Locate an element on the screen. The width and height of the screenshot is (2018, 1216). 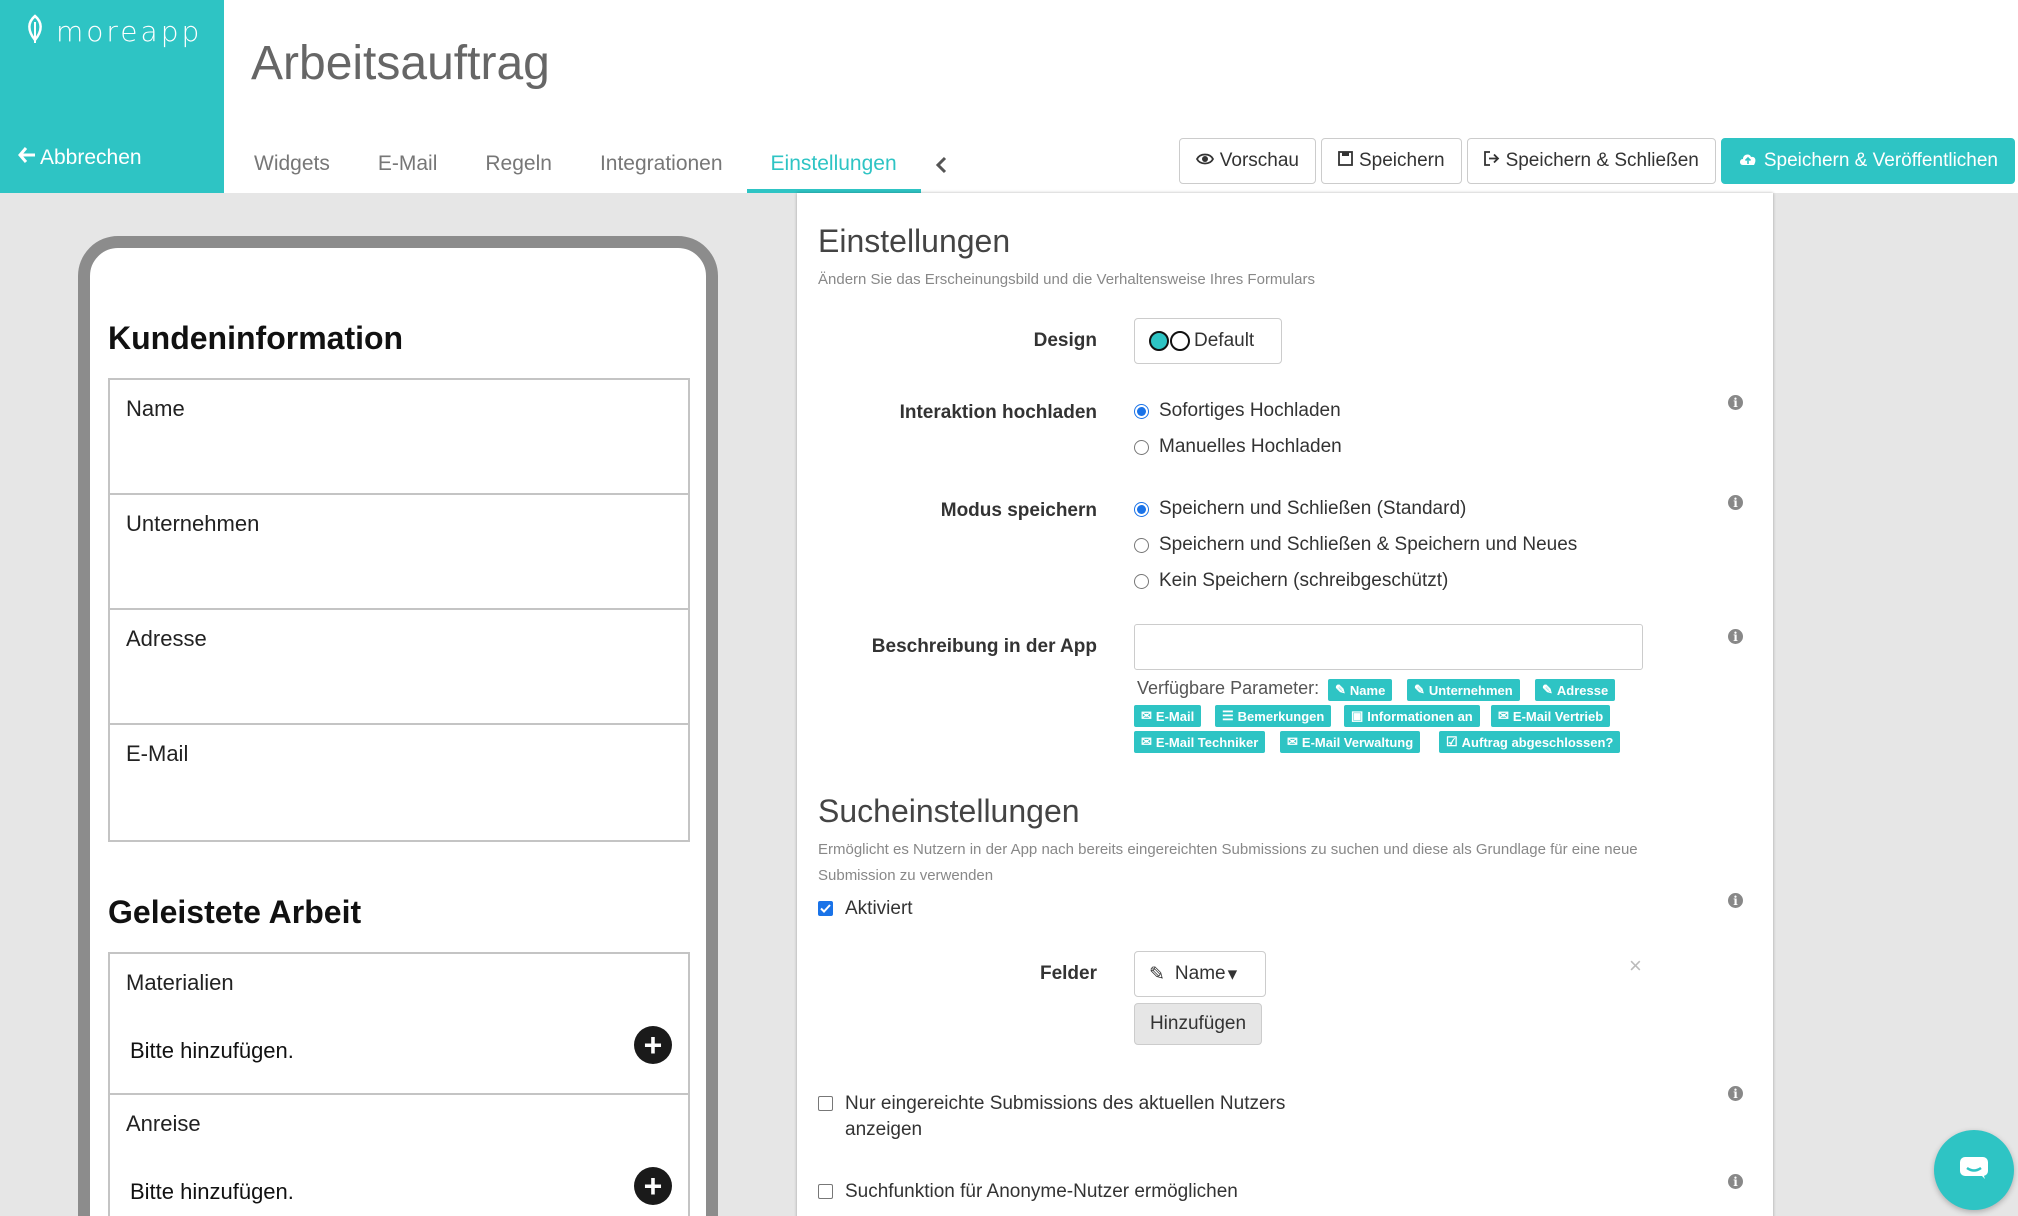
materials-hint: Bitte hinzufügen. is located at coordinates (212, 1050).